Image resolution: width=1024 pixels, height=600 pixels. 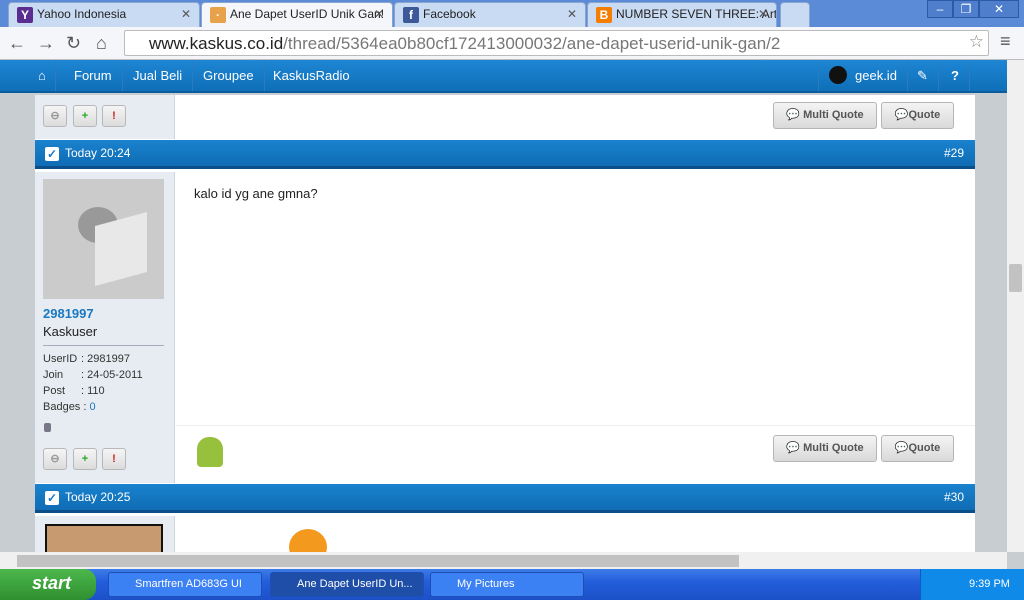 I want to click on forward-icon: →, so click(x=46, y=43).